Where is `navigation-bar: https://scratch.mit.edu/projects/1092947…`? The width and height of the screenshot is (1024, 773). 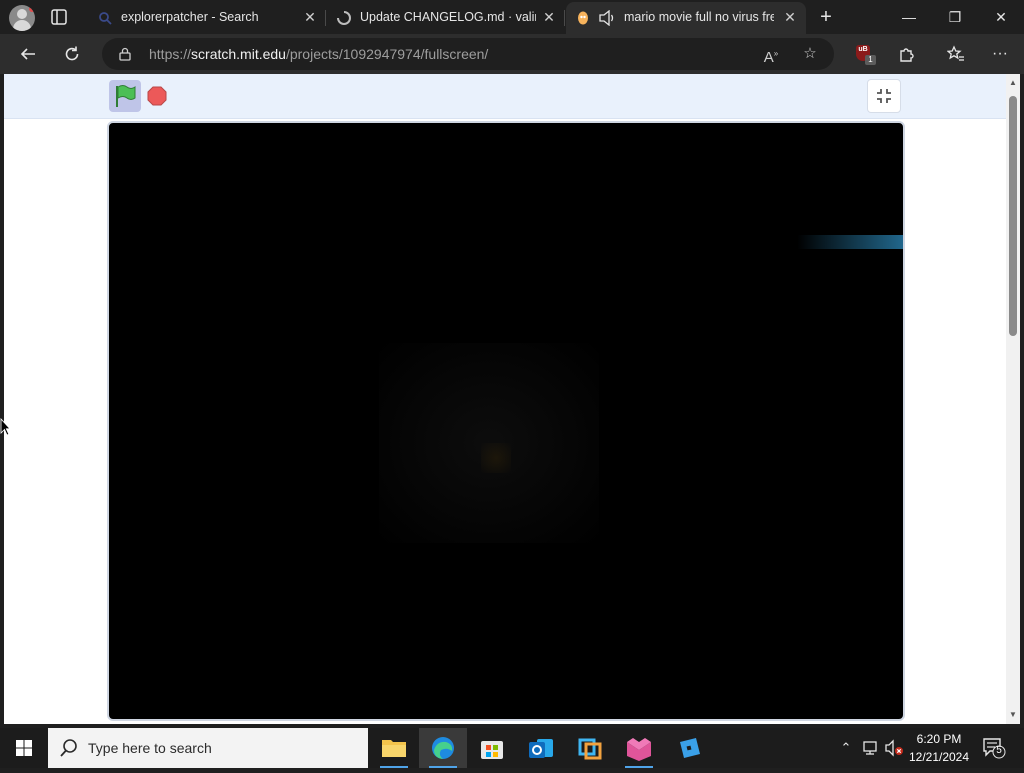
navigation-bar: https://scratch.mit.edu/projects/1092947… is located at coordinates (512, 54).